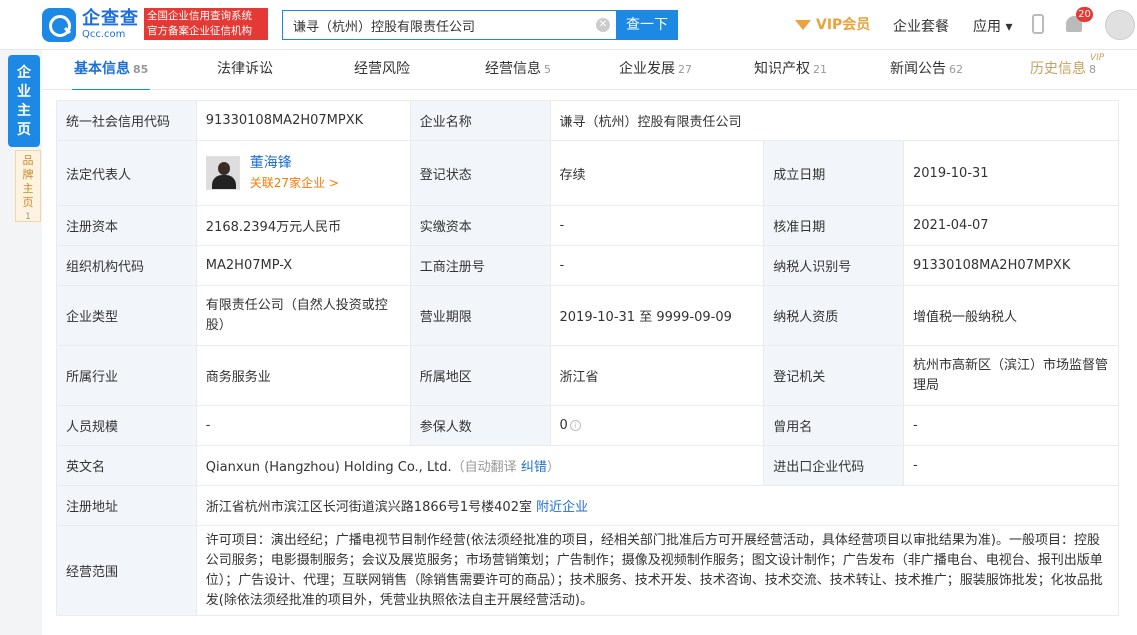 This screenshot has width=1137, height=635. What do you see at coordinates (657, 225) in the screenshot?
I see `paid-capital-value: -` at bounding box center [657, 225].